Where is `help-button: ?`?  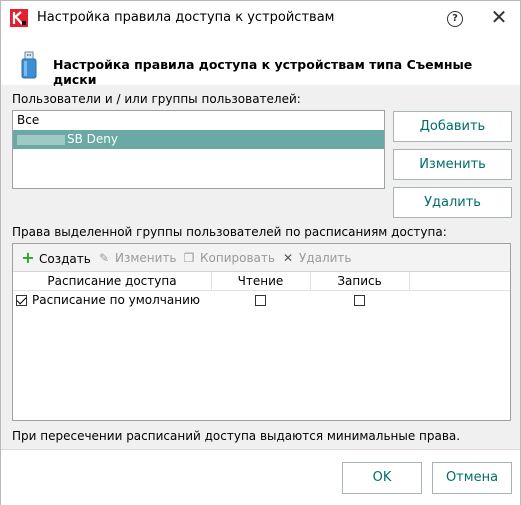
help-button: ? is located at coordinates (455, 19).